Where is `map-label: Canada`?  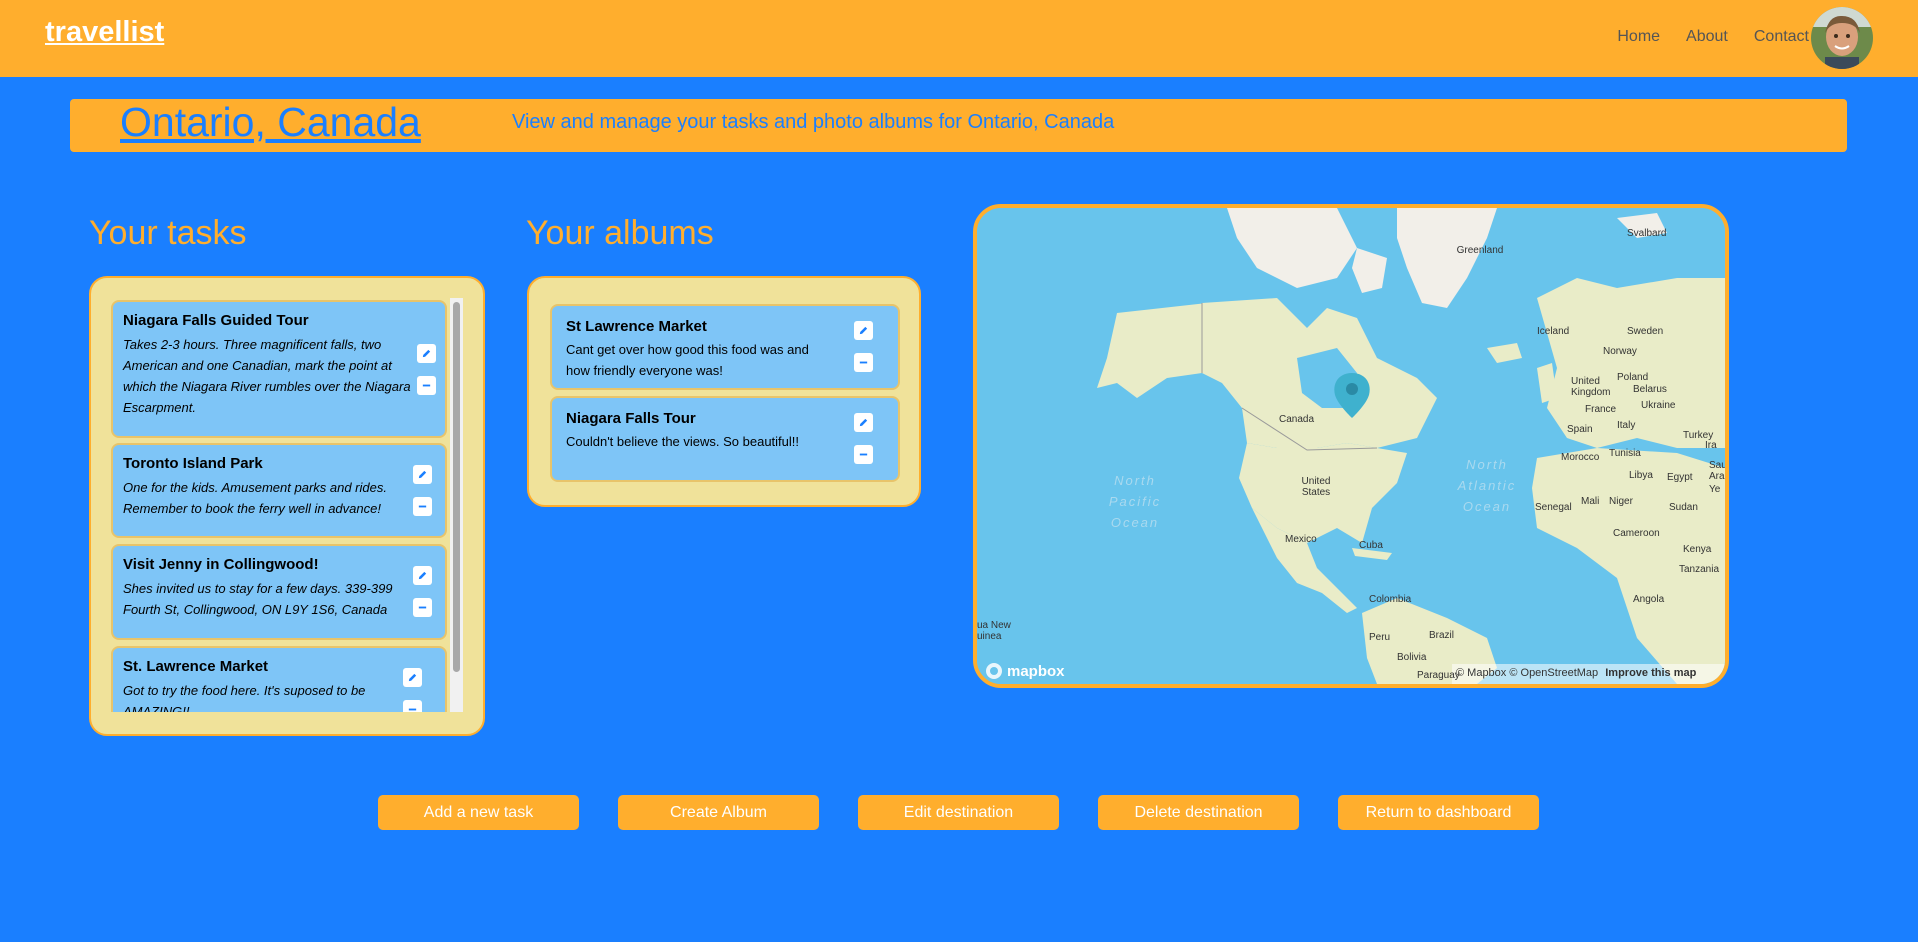
map-label: Canada is located at coordinates (1297, 419).